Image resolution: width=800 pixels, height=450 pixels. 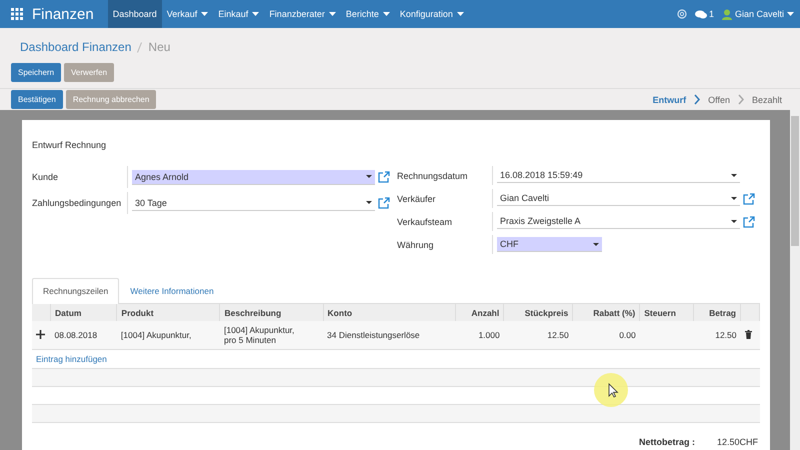 I want to click on secondary-button: Verwerfen, so click(x=89, y=72).